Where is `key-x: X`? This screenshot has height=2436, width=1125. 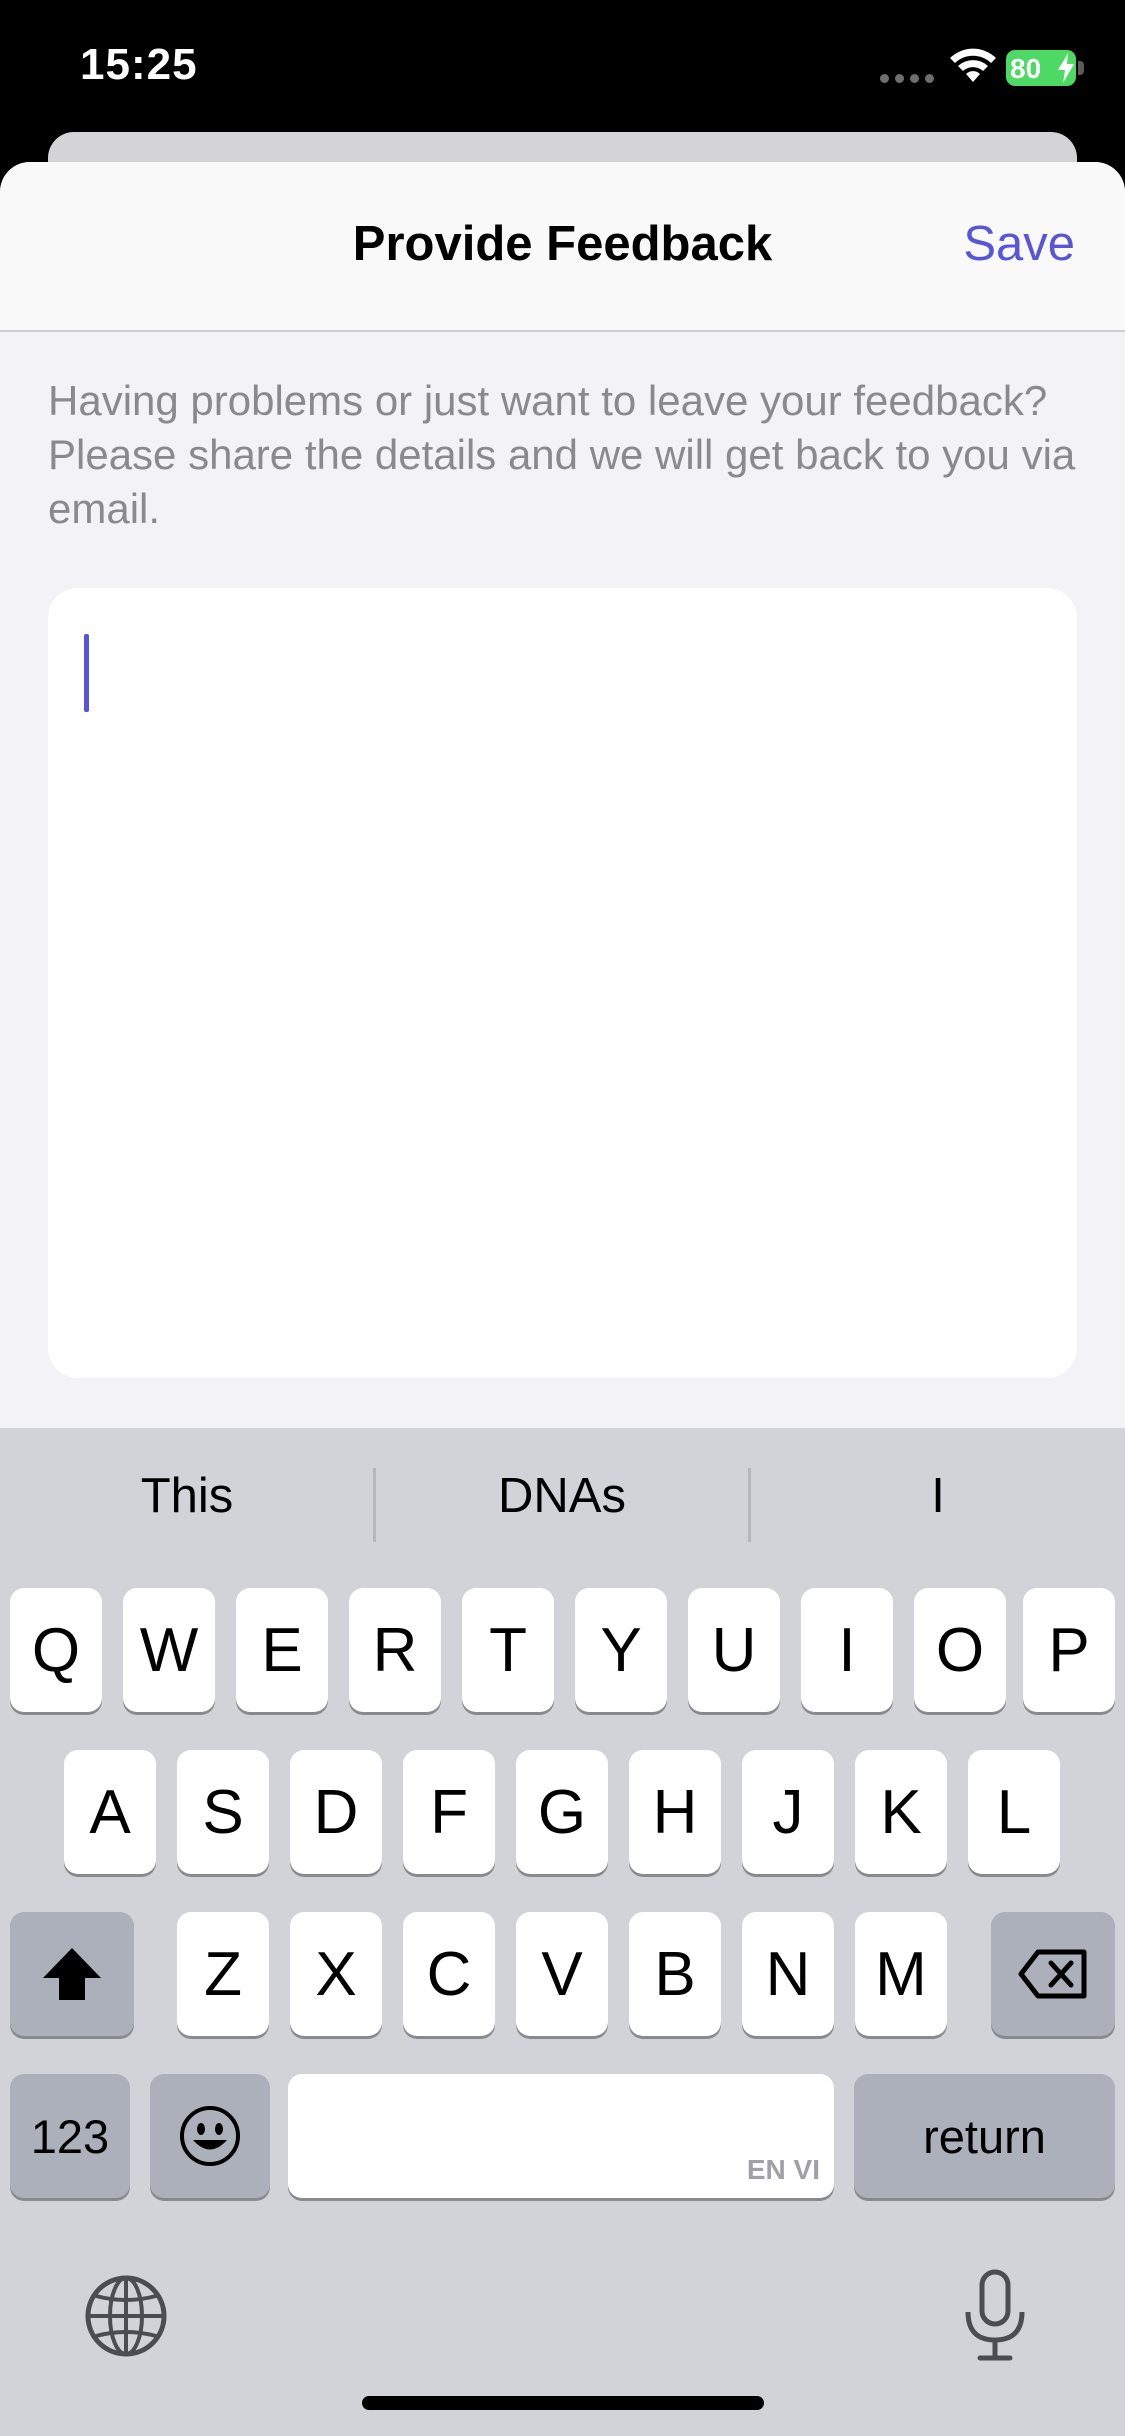
key-x: X is located at coordinates (336, 1974).